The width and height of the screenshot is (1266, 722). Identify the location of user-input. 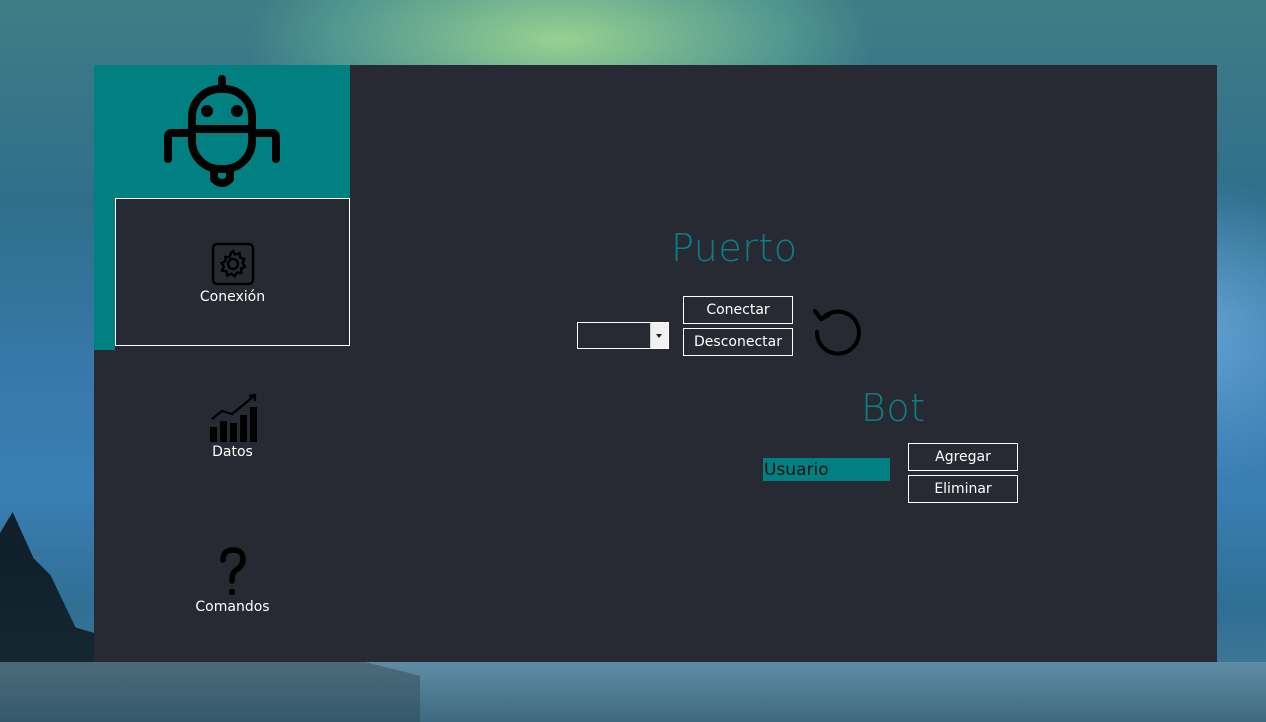
(826, 469).